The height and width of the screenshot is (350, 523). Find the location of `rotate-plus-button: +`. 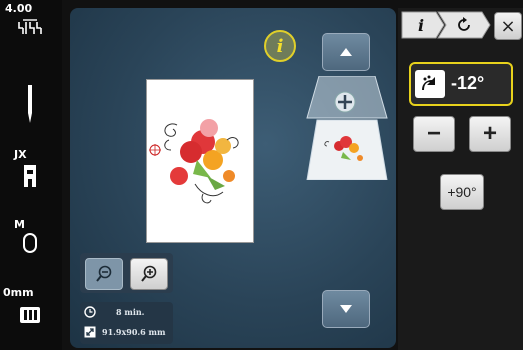

rotate-plus-button: + is located at coordinates (490, 134).